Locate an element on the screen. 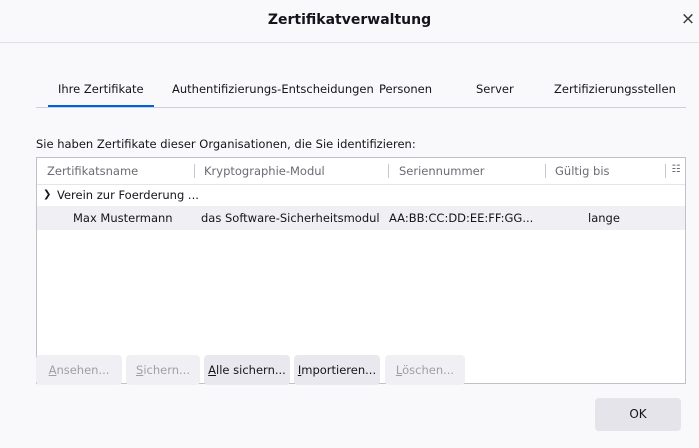 This screenshot has height=448, width=699. dialog-title: Zertifikatverwaltung is located at coordinates (349, 20).